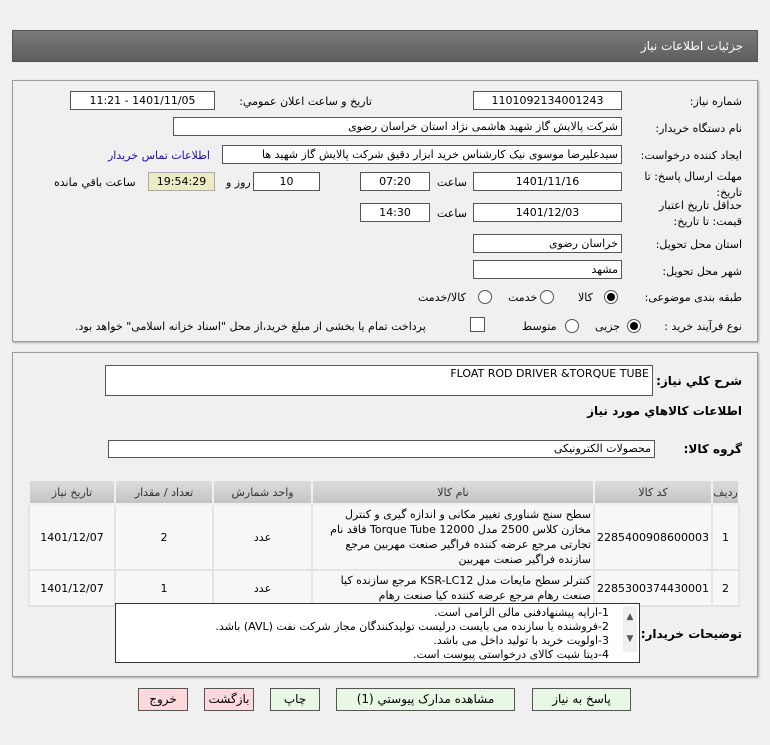  What do you see at coordinates (693, 176) in the screenshot?
I see `deadline-label-1: مهلت ارسال پاسخ: تا` at bounding box center [693, 176].